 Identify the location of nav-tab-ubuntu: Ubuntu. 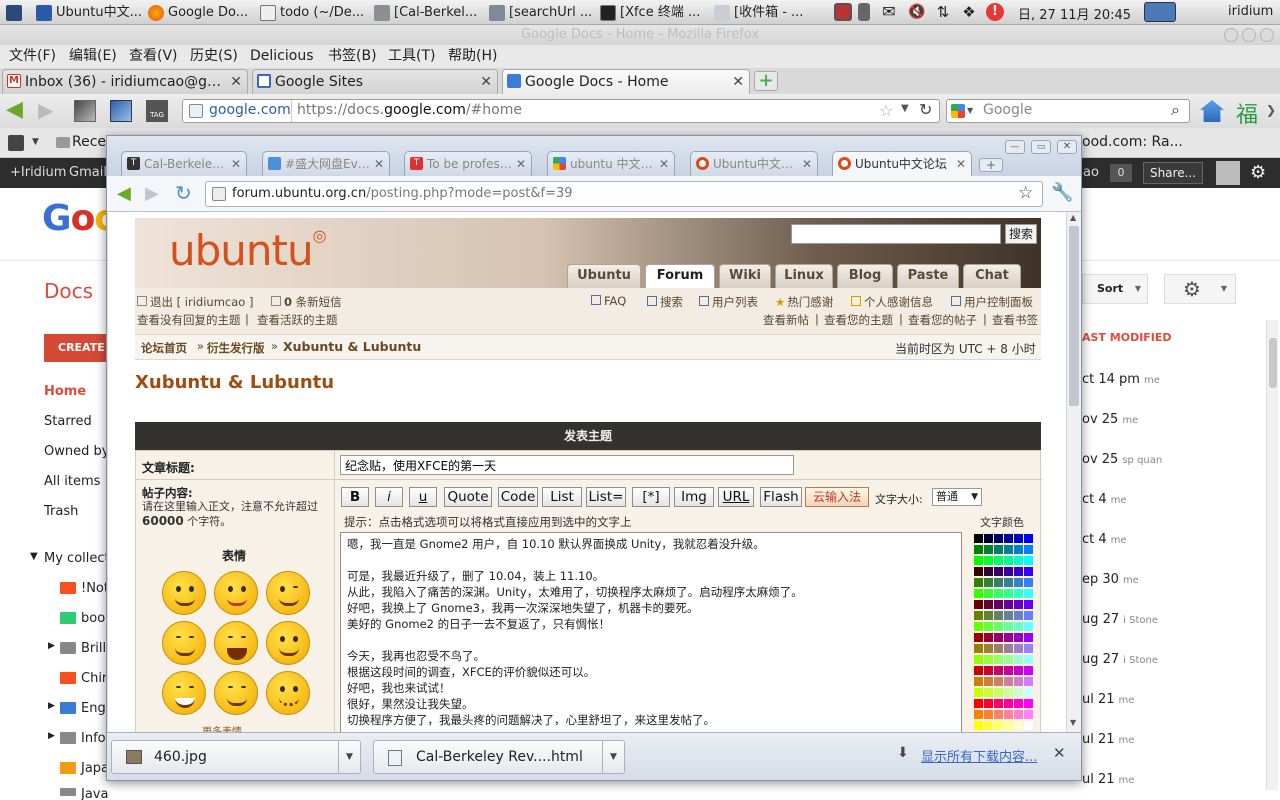
(604, 276).